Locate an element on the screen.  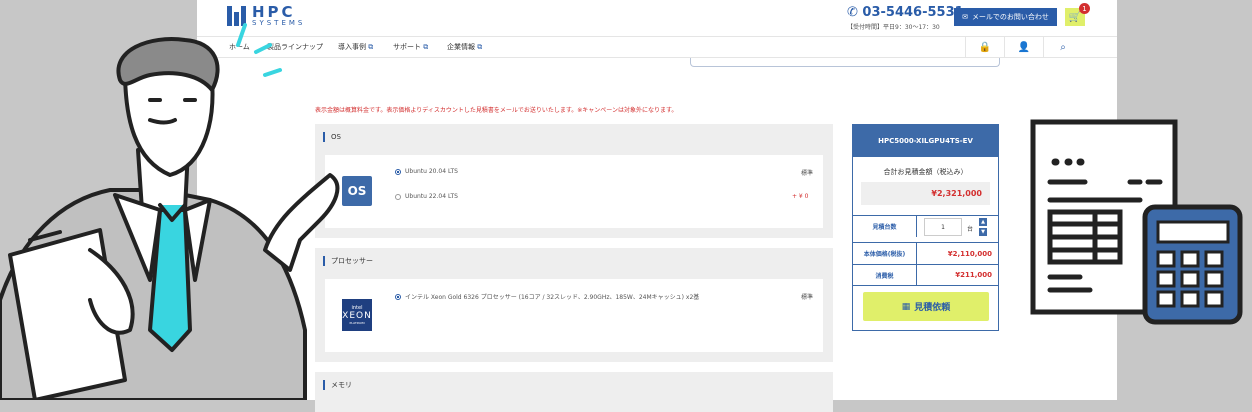
tax-row: 消費税 ¥211,000 is located at coordinates (925, 275).